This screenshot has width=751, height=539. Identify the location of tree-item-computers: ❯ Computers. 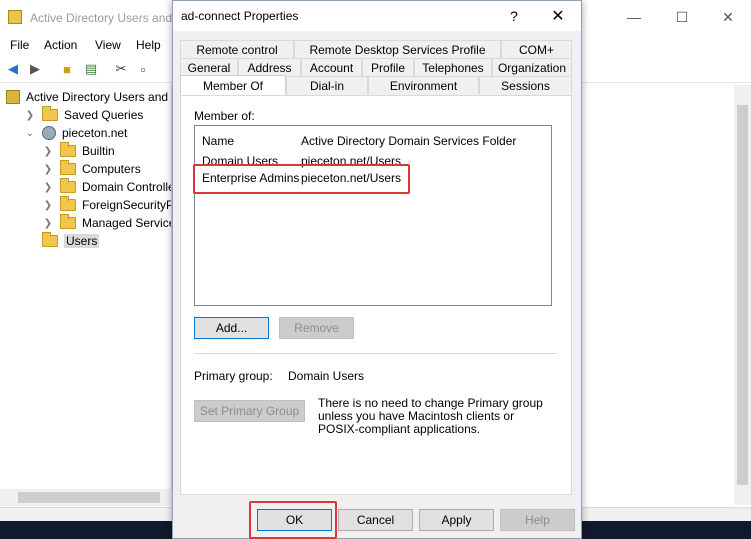
(82, 169).